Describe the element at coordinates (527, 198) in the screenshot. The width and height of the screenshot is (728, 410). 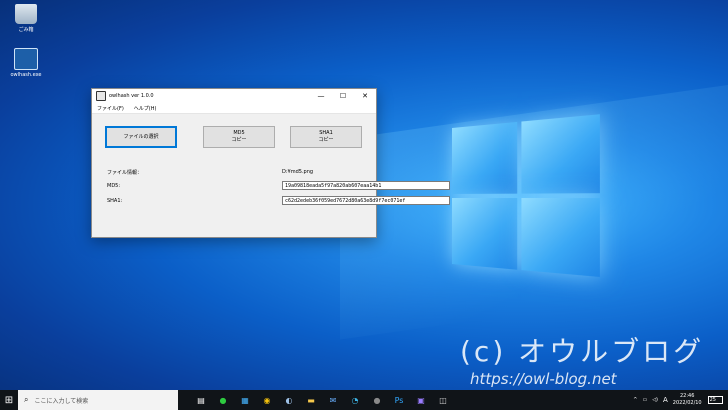
I see `windows-logo` at that location.